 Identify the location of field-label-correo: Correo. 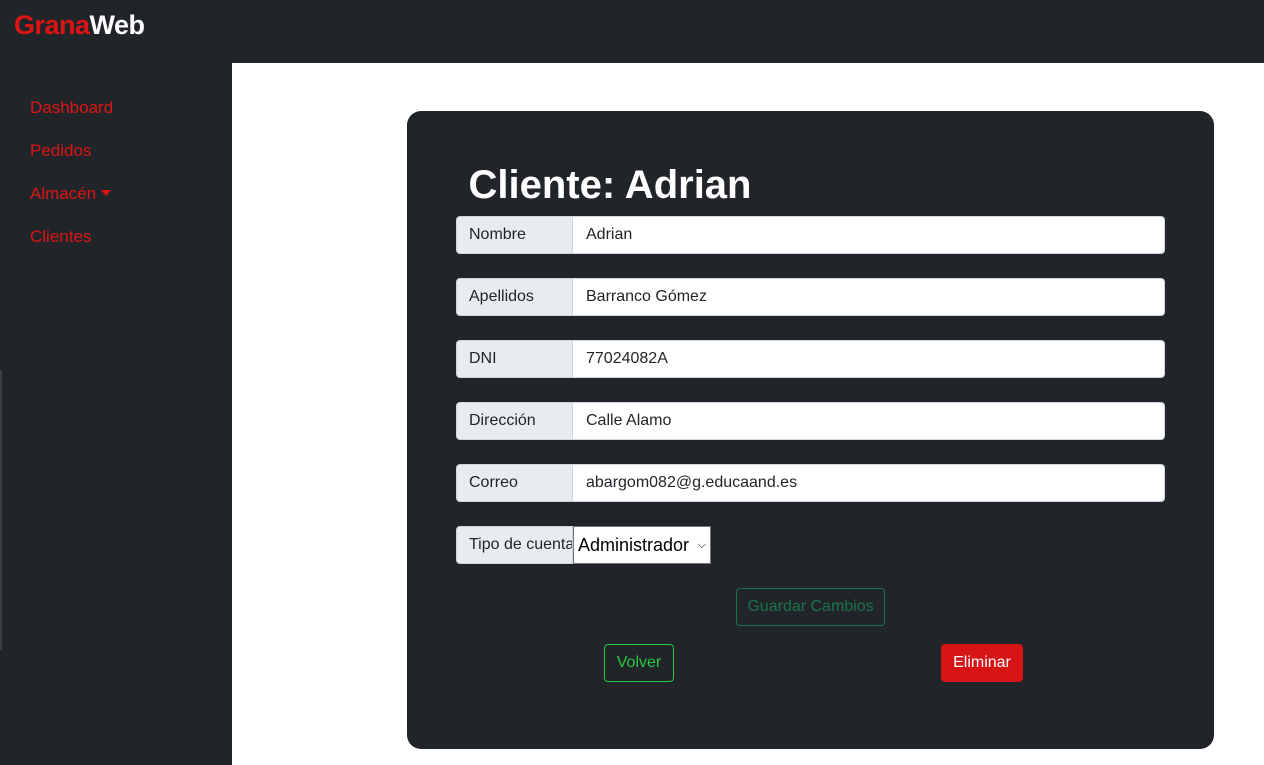
(514, 483).